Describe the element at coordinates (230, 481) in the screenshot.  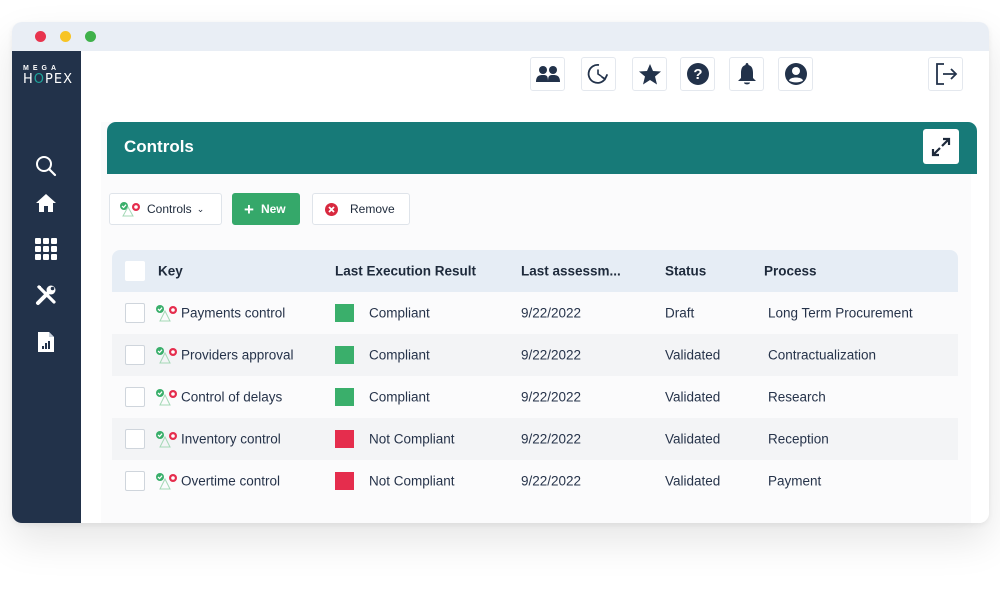
I see `control-key: Overtime control` at that location.